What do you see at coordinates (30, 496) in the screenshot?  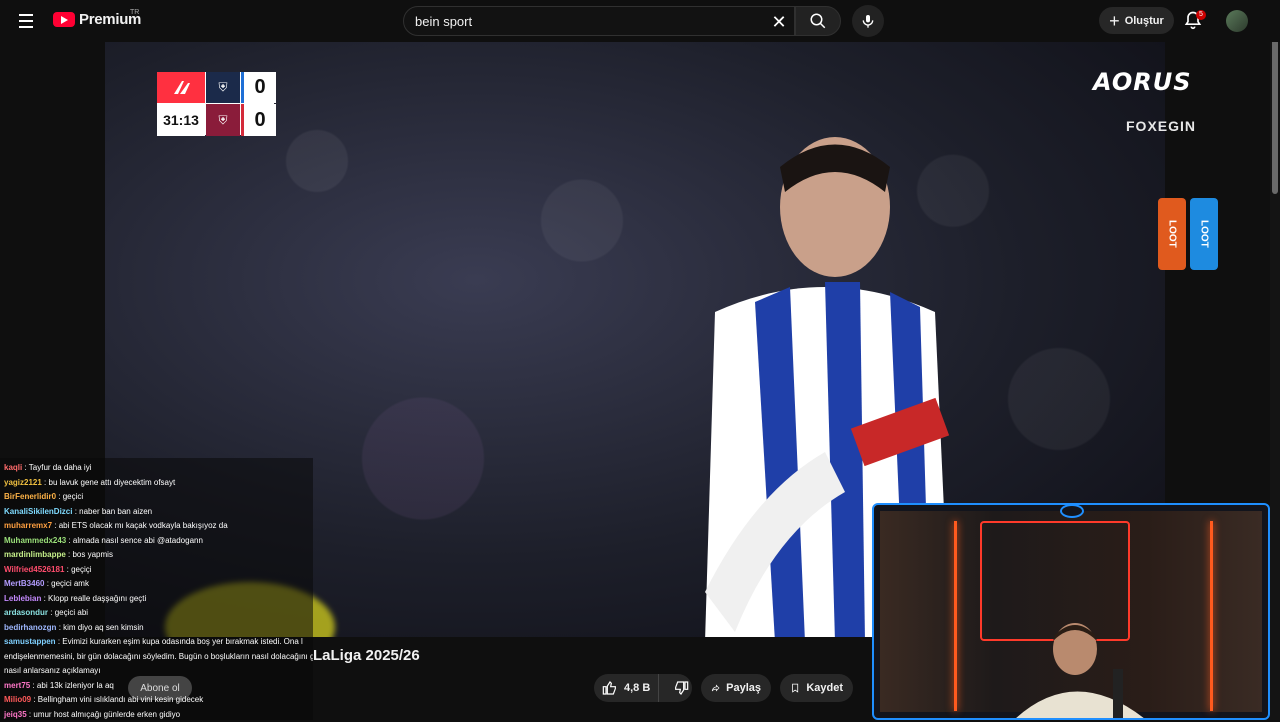 I see `chat-username: BirFenerlidir0` at bounding box center [30, 496].